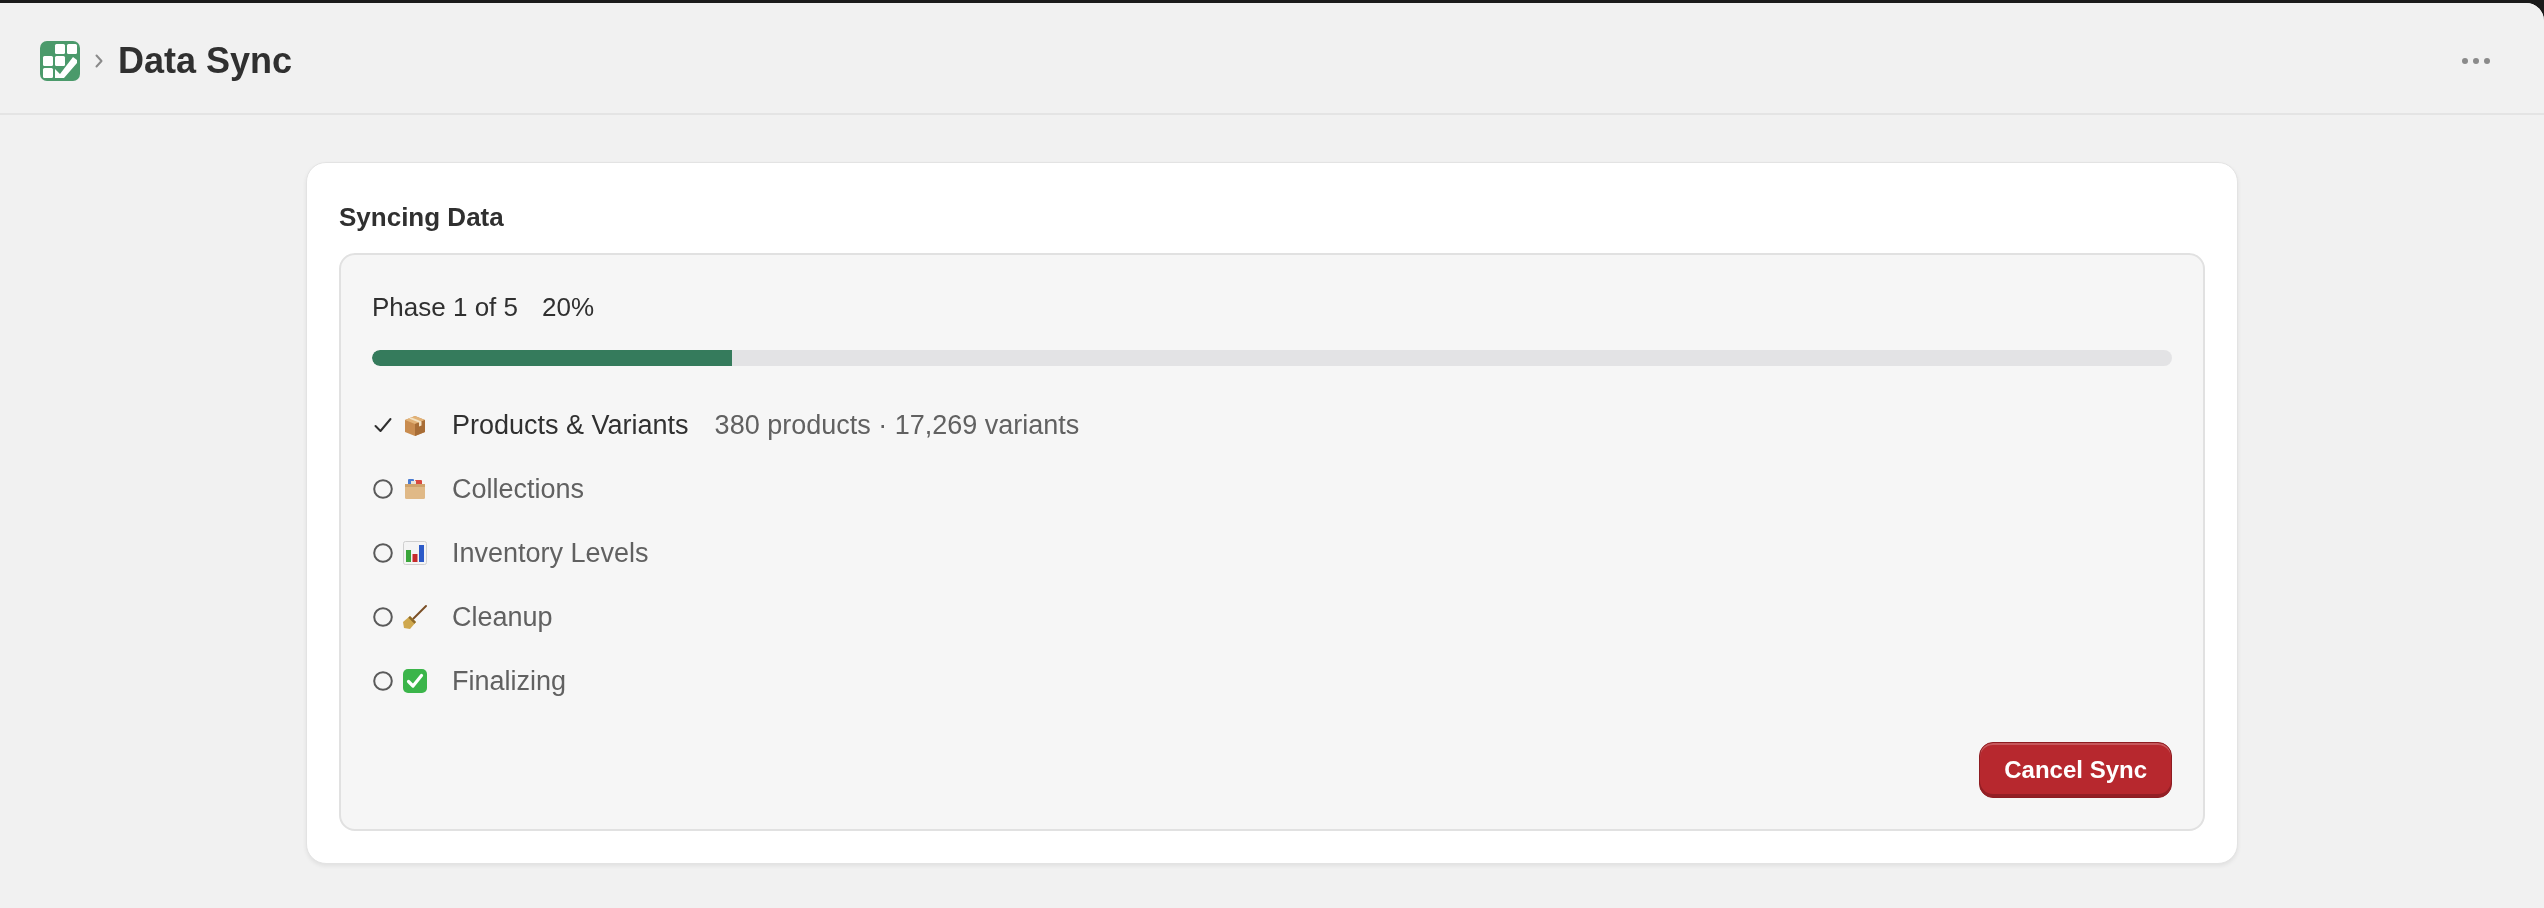  What do you see at coordinates (897, 425) in the screenshot?
I see `step-detail: 380 products · 17,269 variants` at bounding box center [897, 425].